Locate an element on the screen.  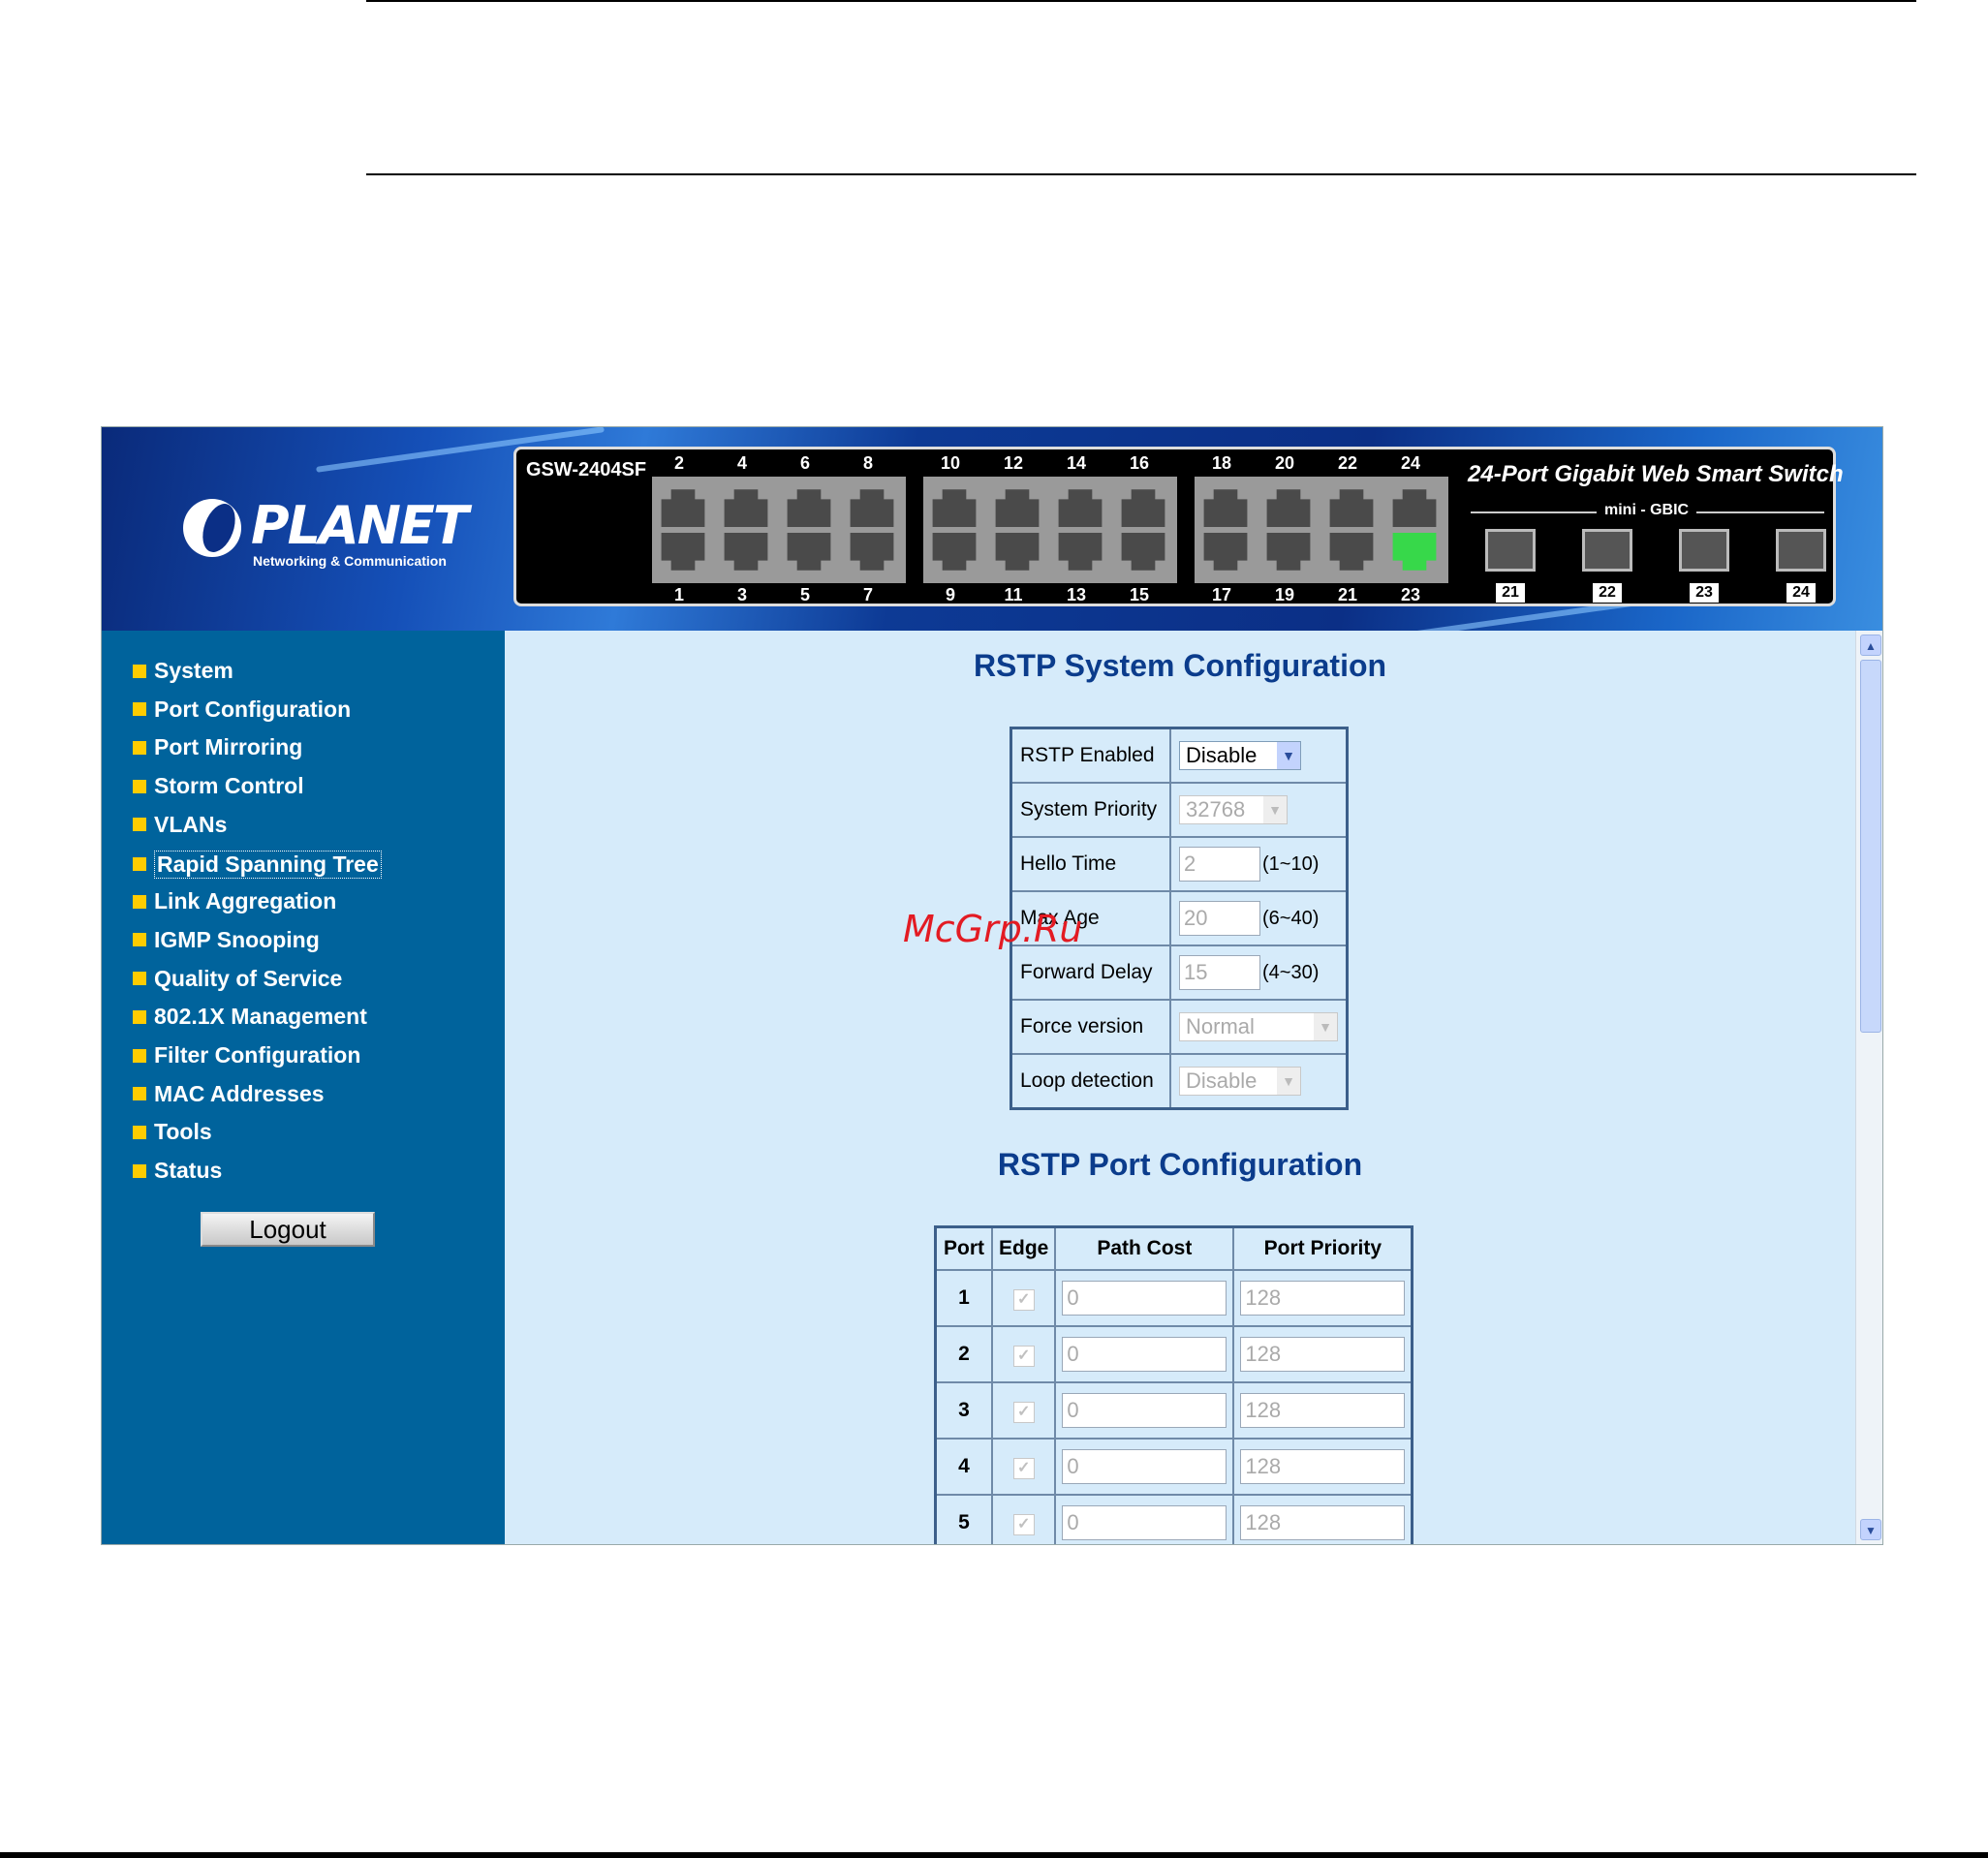
table-row: 4 ✓ 0 128 is located at coordinates (1173, 1467).